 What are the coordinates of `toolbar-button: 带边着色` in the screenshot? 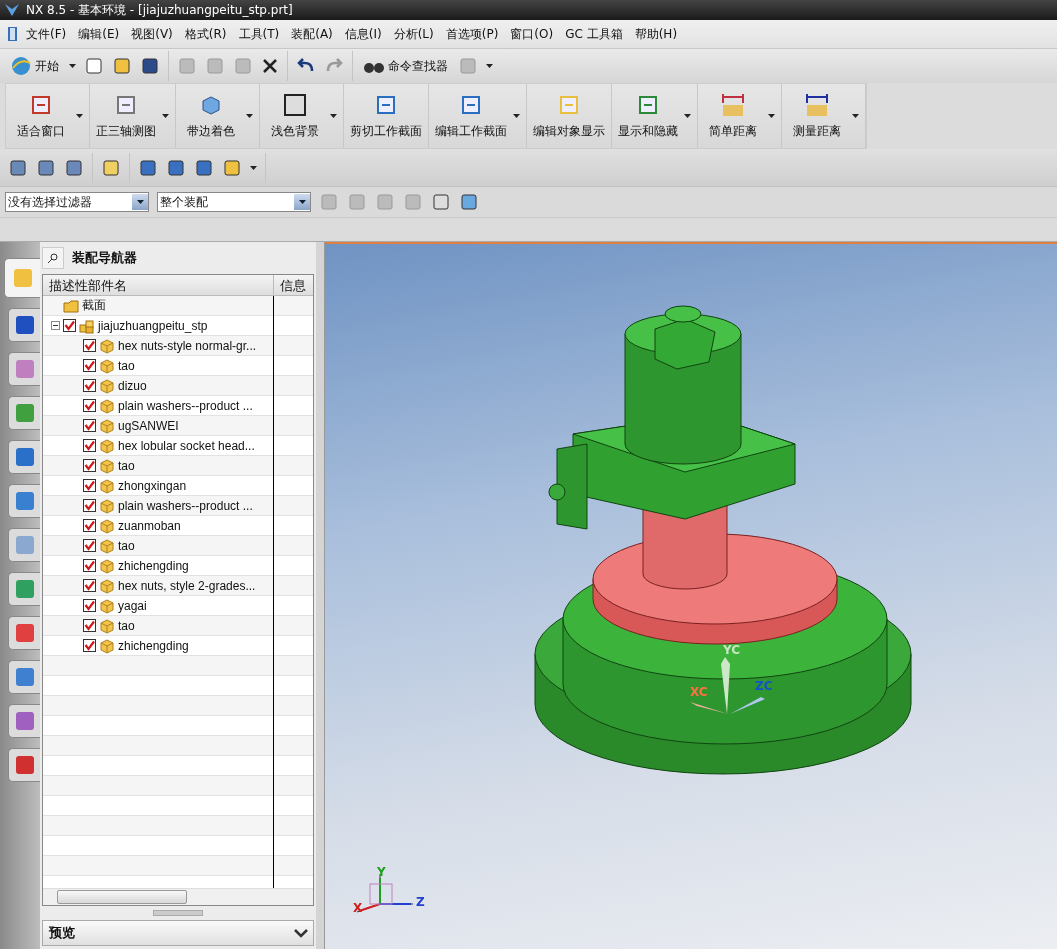 It's located at (211, 116).